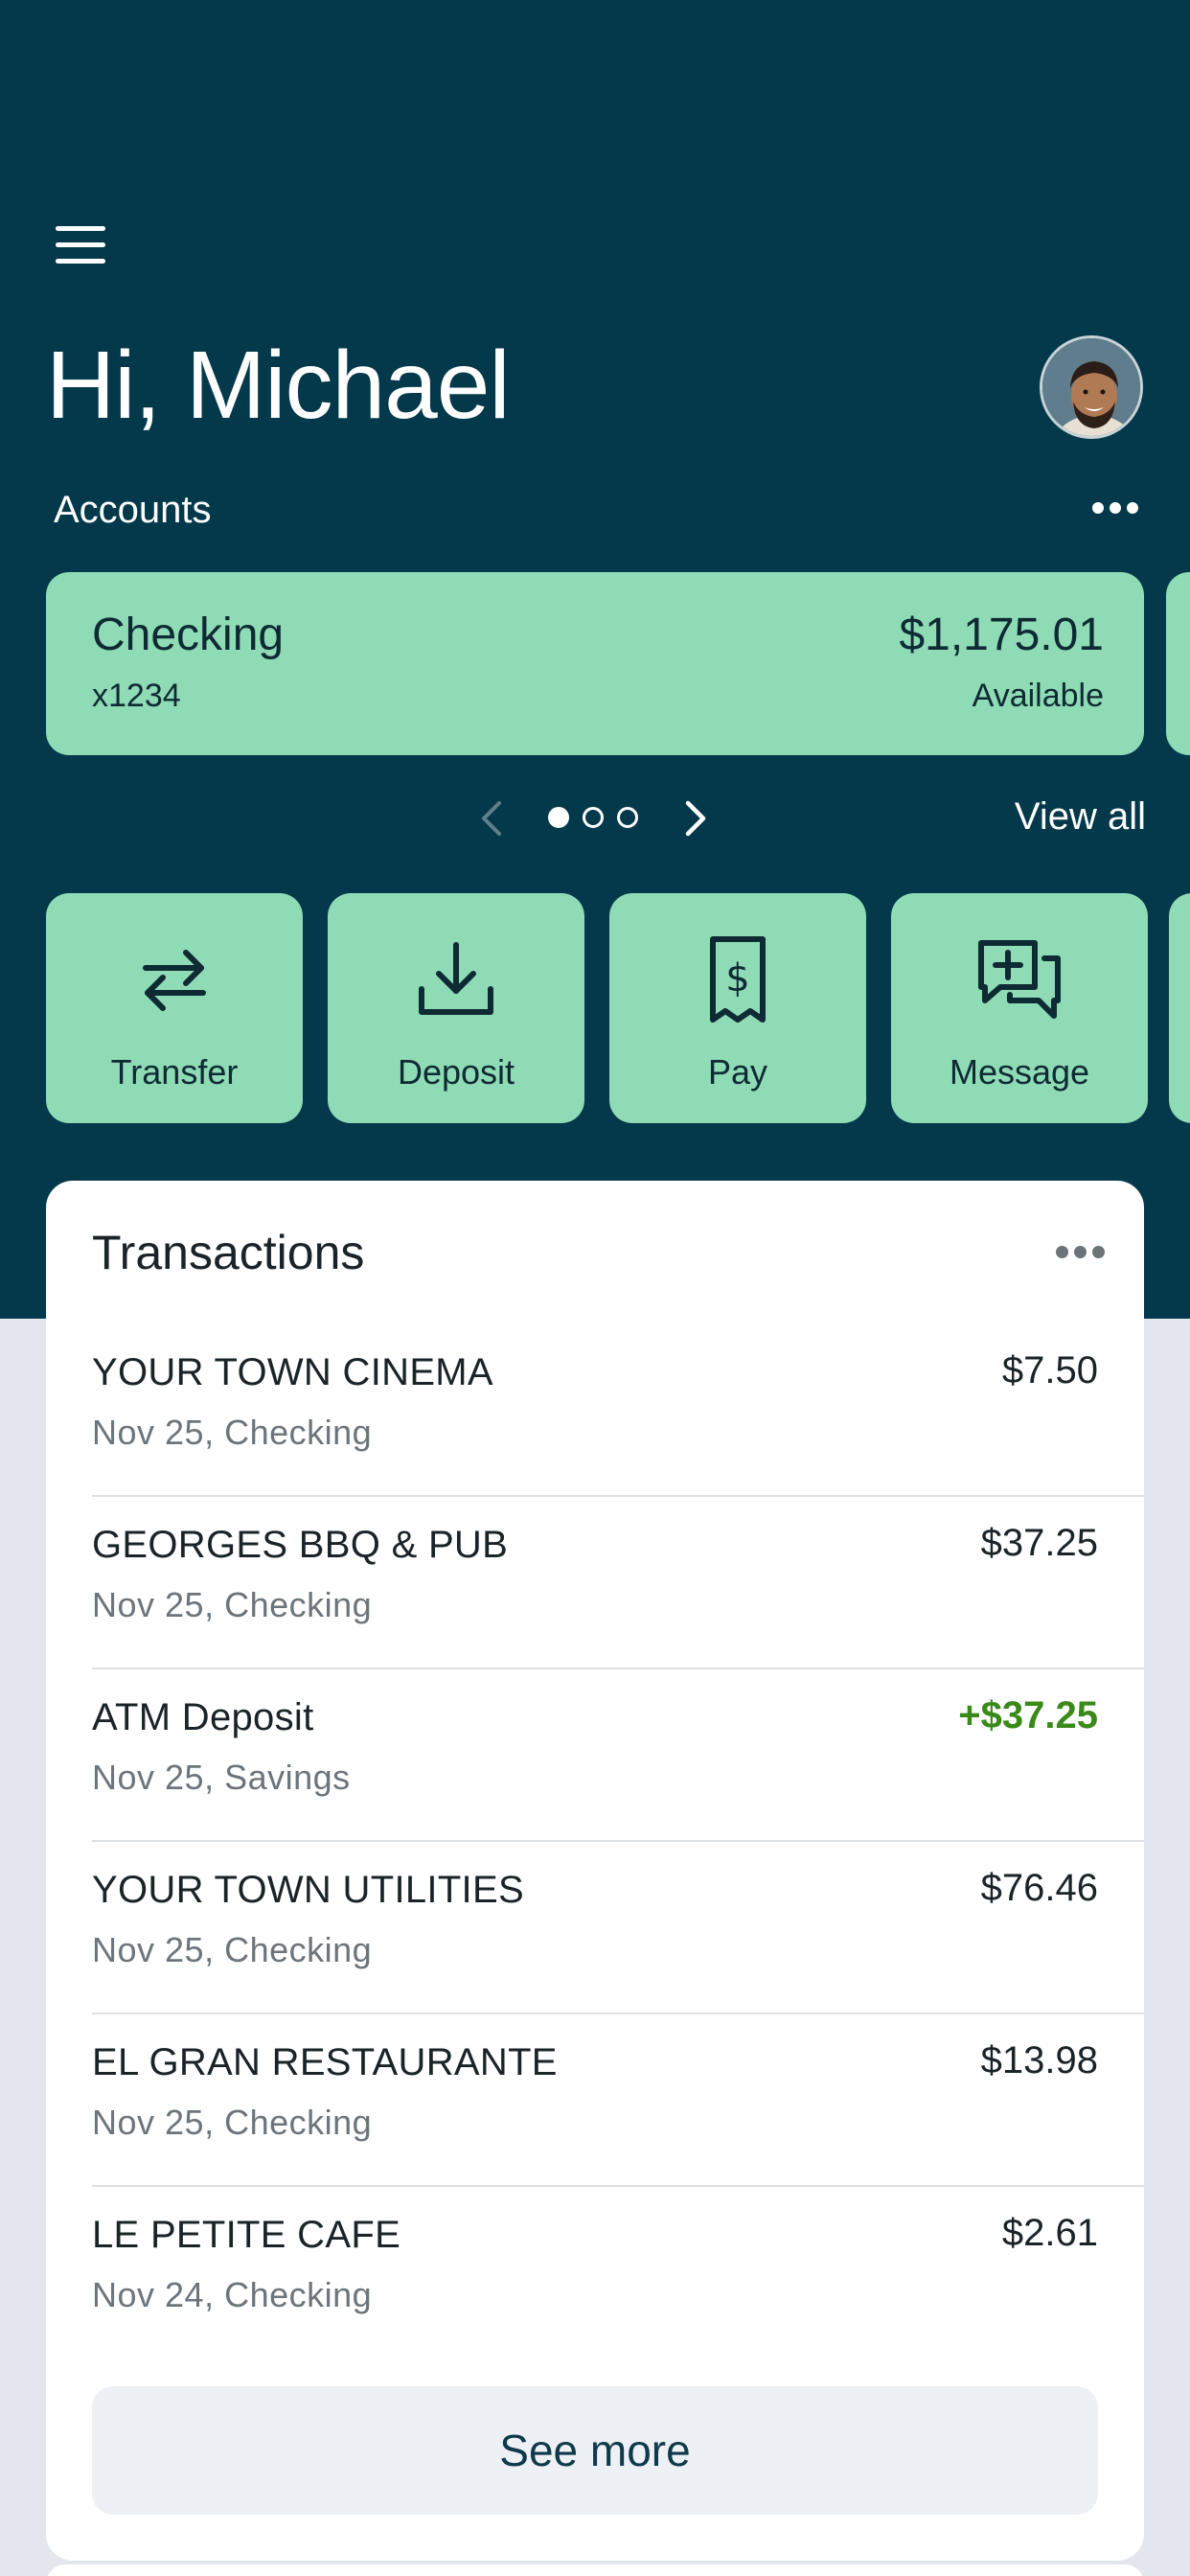  What do you see at coordinates (618, 2273) in the screenshot?
I see `transaction-row: LE PETITE CAFE Nov 24, Checking $2.61` at bounding box center [618, 2273].